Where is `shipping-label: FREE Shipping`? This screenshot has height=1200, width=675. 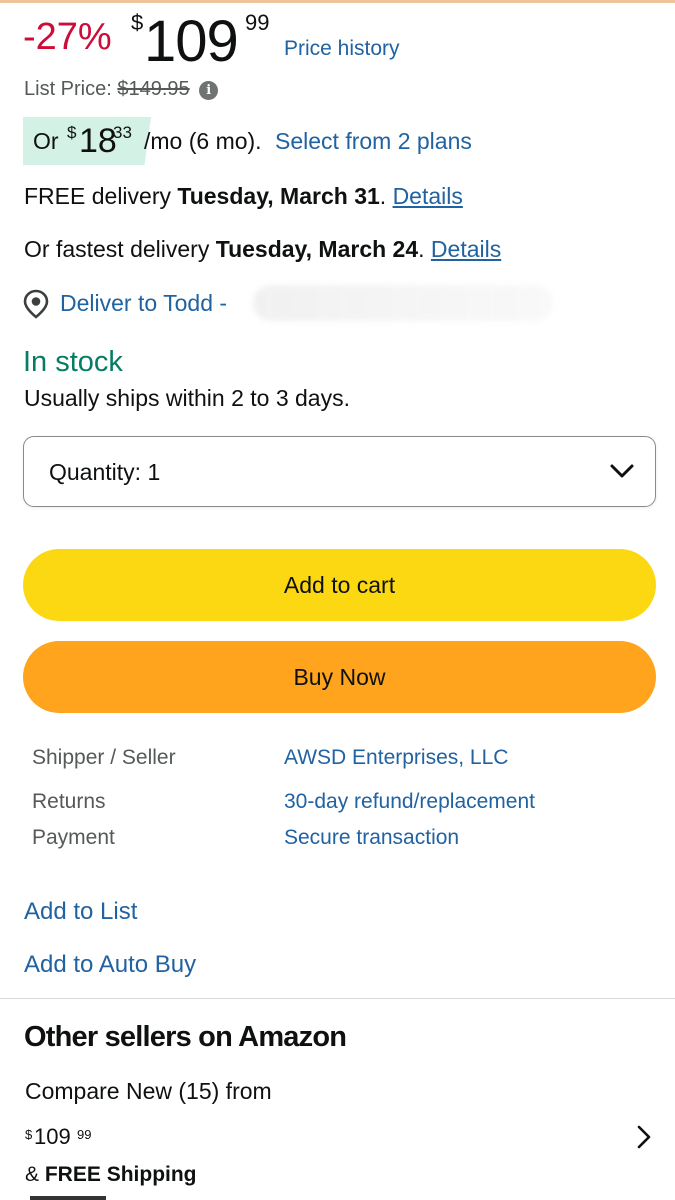 shipping-label: FREE Shipping is located at coordinates (120, 1174).